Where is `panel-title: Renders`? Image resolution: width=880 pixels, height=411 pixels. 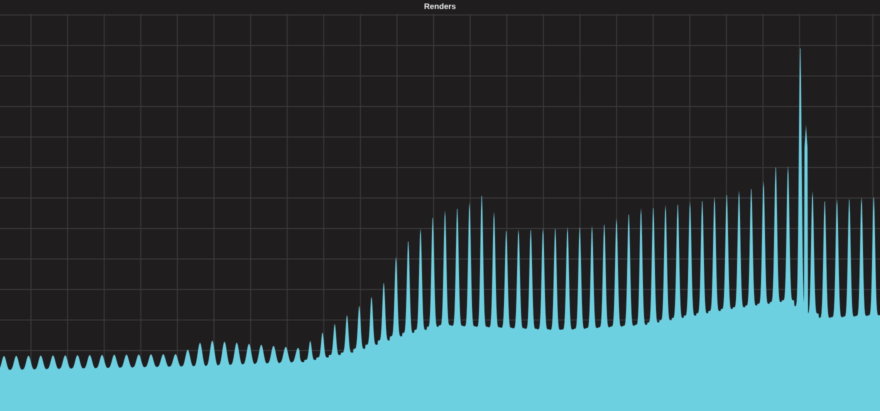
panel-title: Renders is located at coordinates (440, 7).